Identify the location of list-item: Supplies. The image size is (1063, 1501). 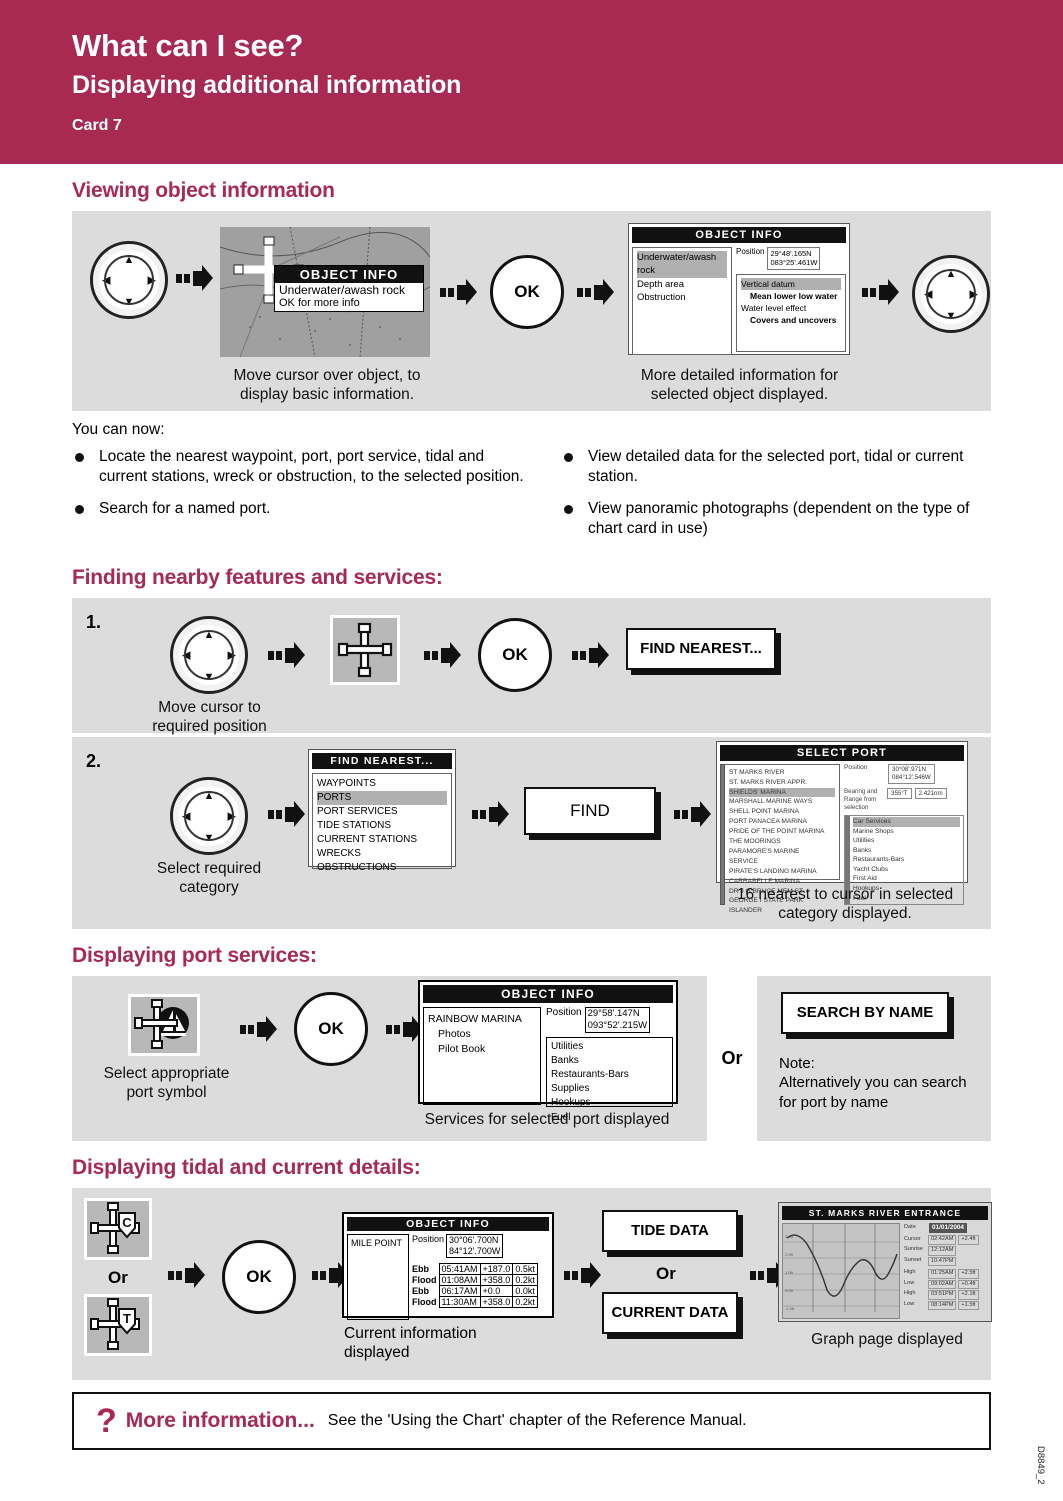
(609, 1089).